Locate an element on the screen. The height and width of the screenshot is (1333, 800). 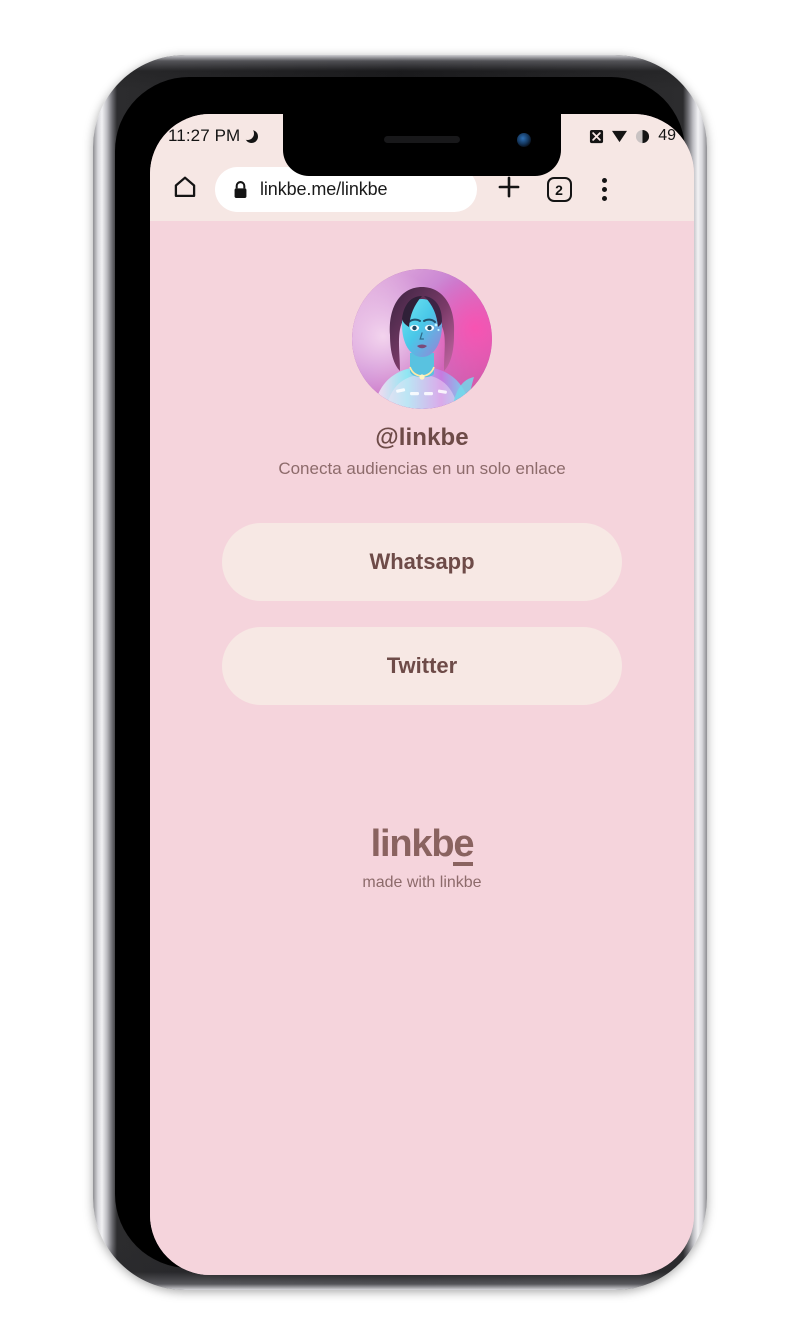
earpiece-speaker is located at coordinates (422, 139).